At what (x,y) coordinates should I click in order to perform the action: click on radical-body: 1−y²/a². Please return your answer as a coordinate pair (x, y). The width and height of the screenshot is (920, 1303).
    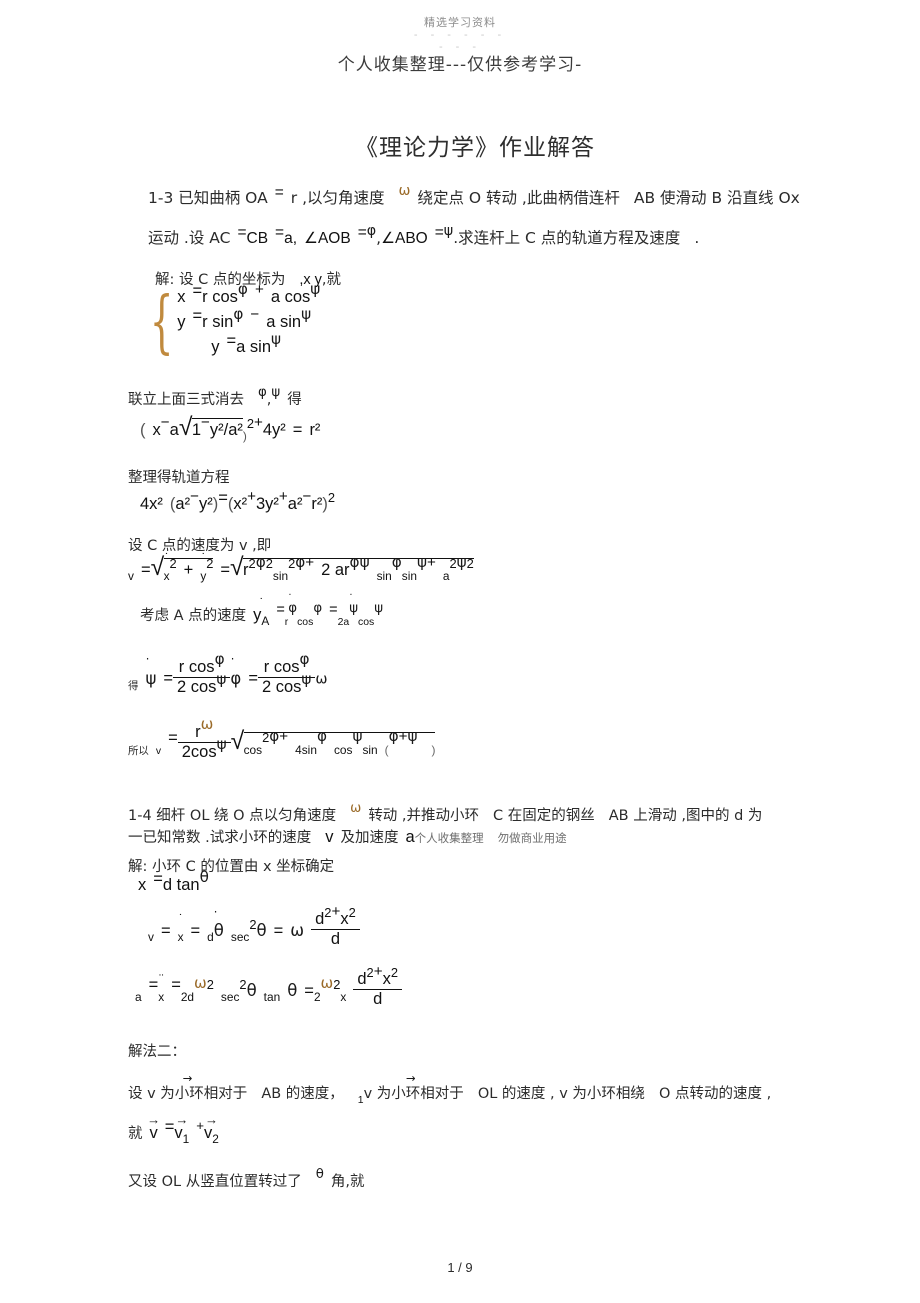
    Looking at the image, I should click on (217, 427).